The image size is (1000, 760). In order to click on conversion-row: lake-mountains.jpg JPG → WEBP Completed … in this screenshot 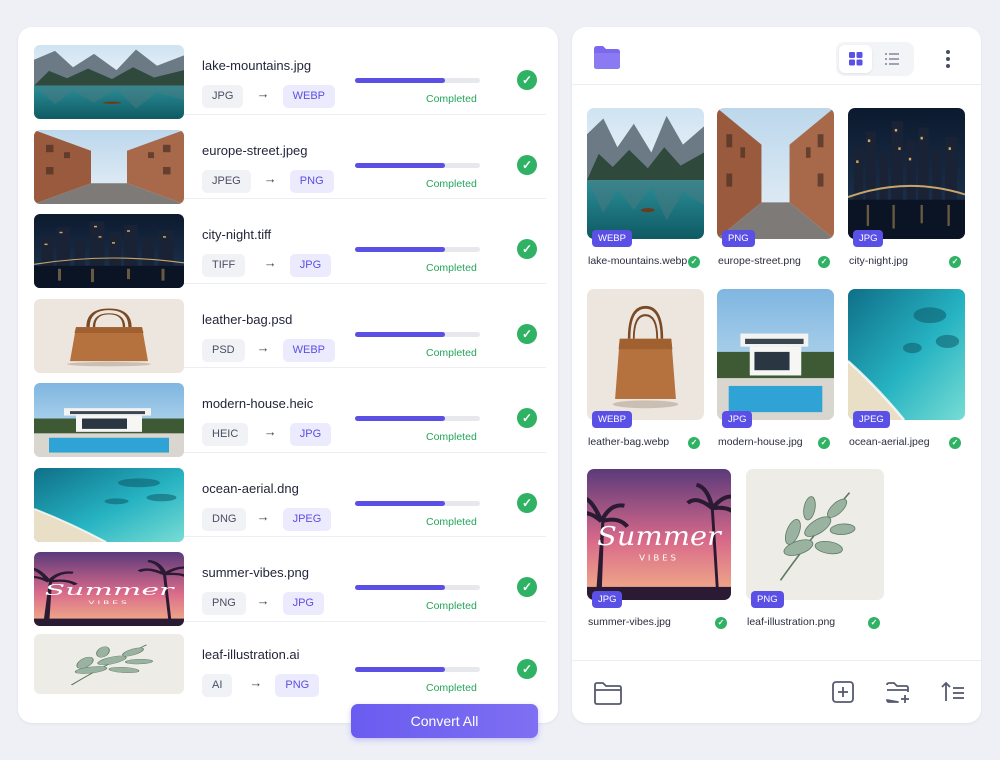, I will do `click(290, 74)`.